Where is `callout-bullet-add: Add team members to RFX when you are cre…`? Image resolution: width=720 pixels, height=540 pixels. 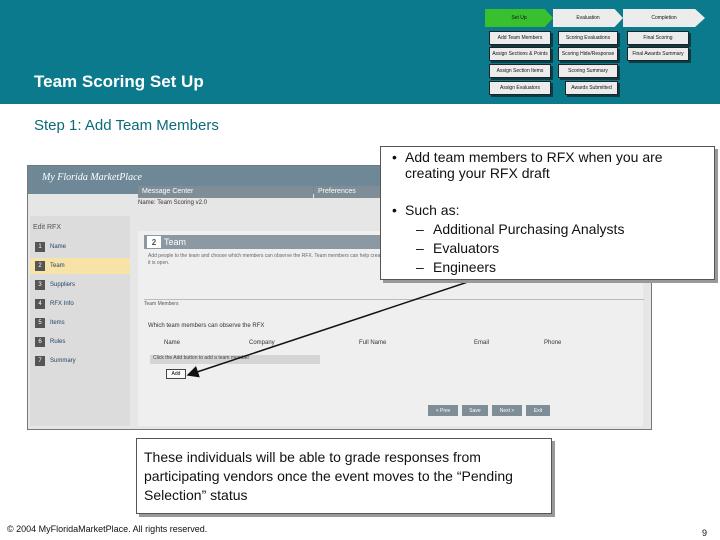
callout-bullet-add: Add team members to RFX when you are cre… is located at coordinates (534, 165).